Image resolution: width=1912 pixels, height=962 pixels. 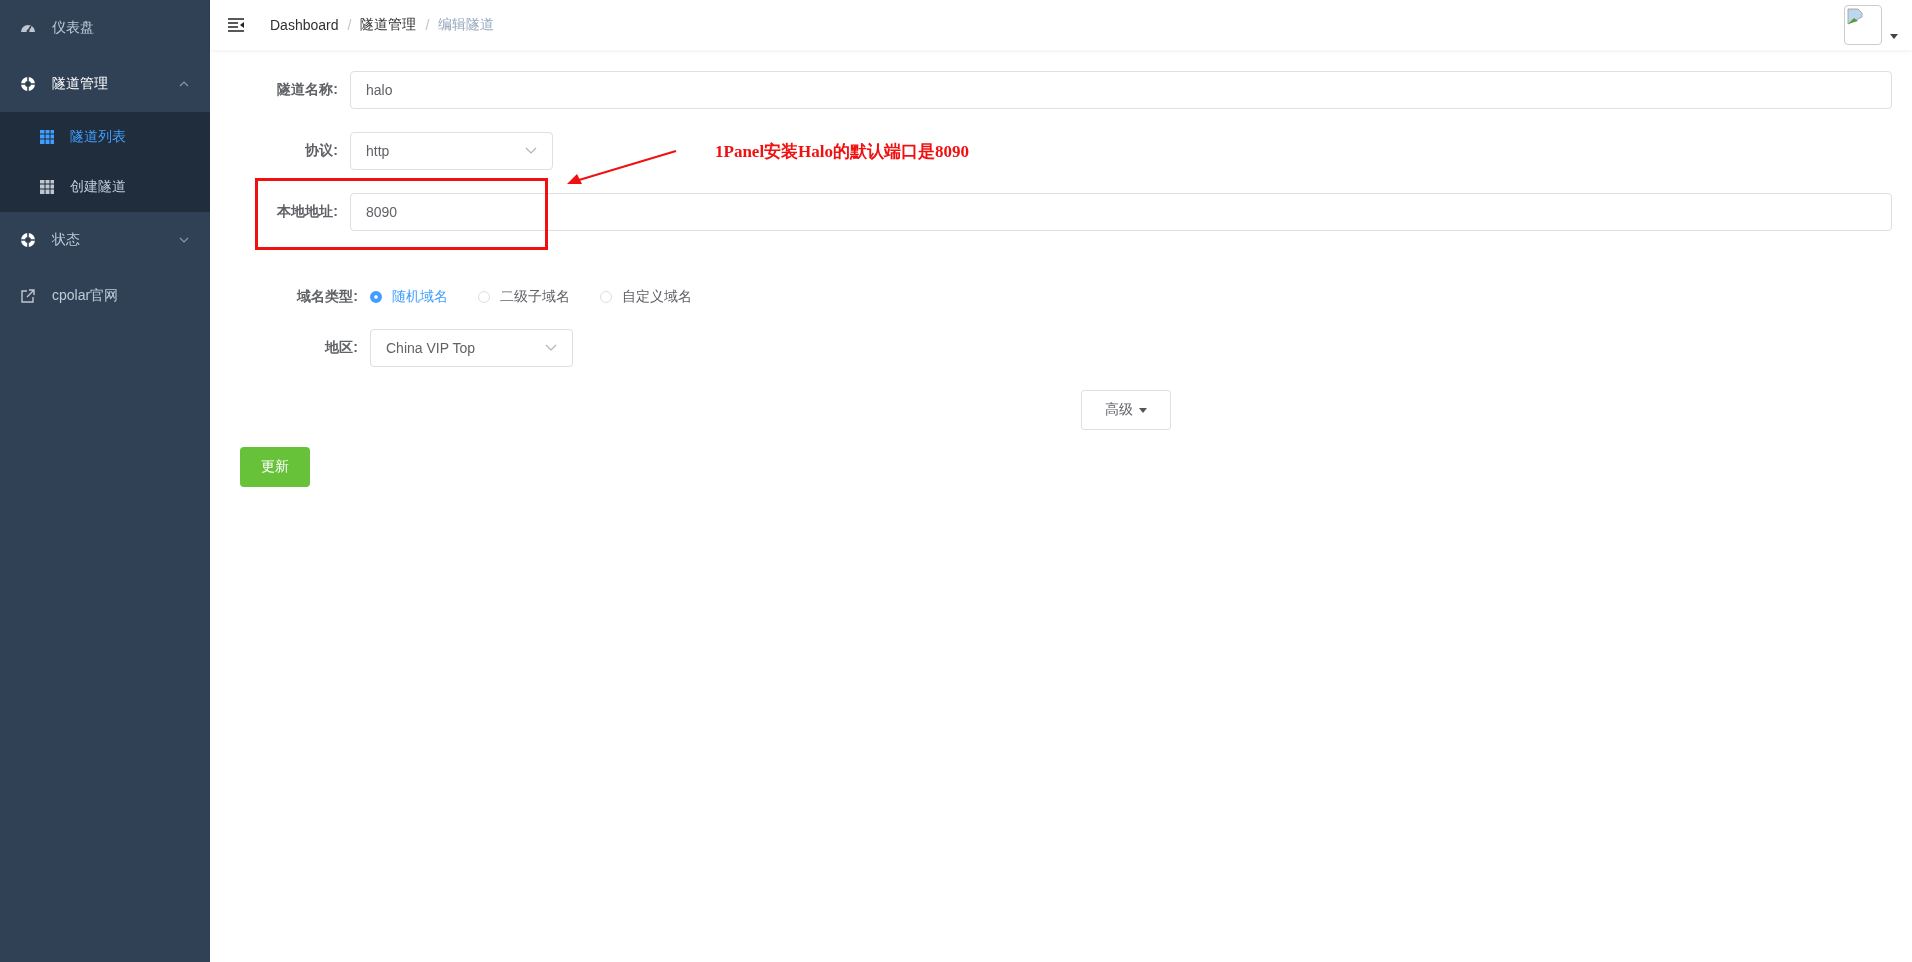 What do you see at coordinates (236, 25) in the screenshot?
I see `menu-fold-icon` at bounding box center [236, 25].